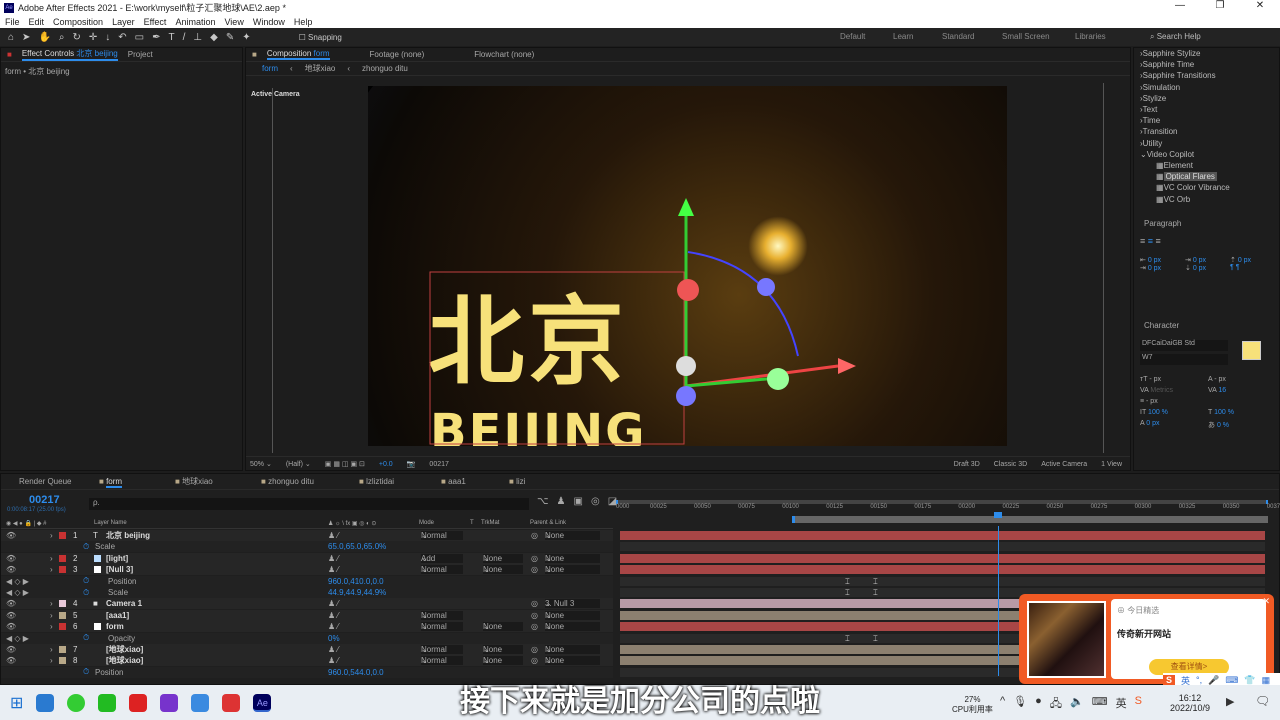 Image resolution: width=1280 pixels, height=720 pixels. Describe the element at coordinates (1209, 131) in the screenshot. I see `effect-category: › Transition` at that location.